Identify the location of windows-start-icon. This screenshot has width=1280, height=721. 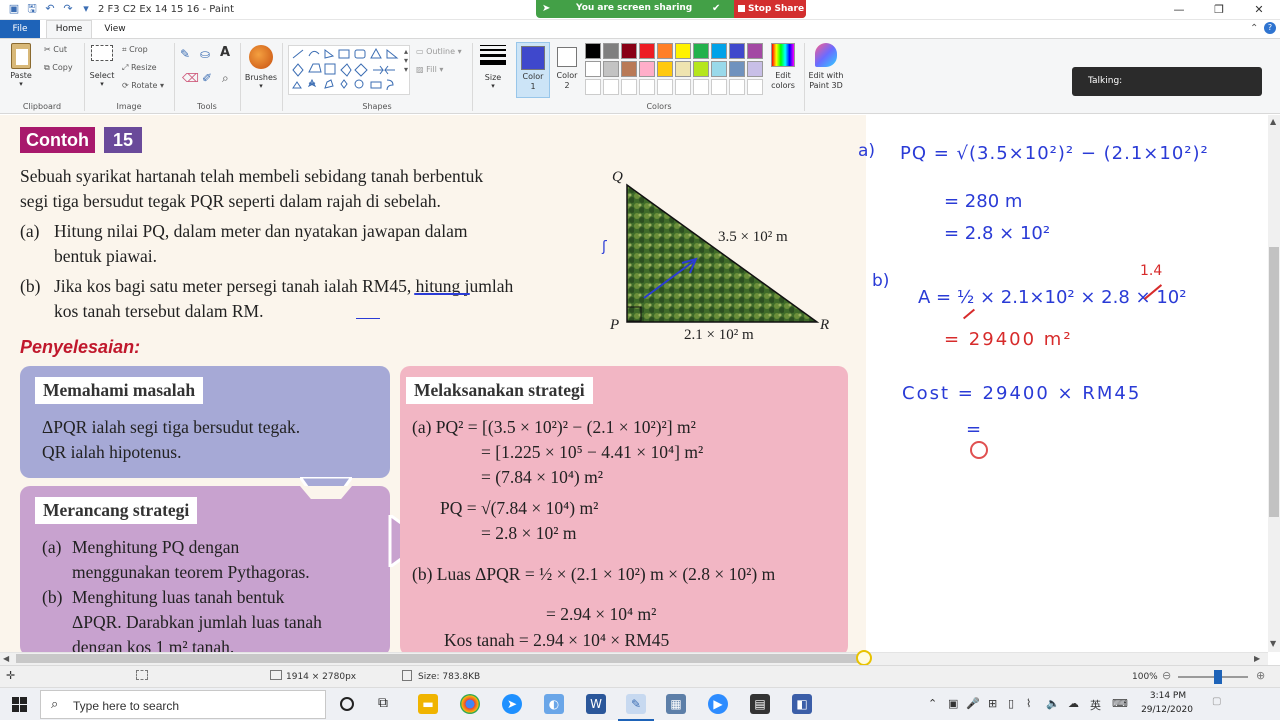
(20, 705).